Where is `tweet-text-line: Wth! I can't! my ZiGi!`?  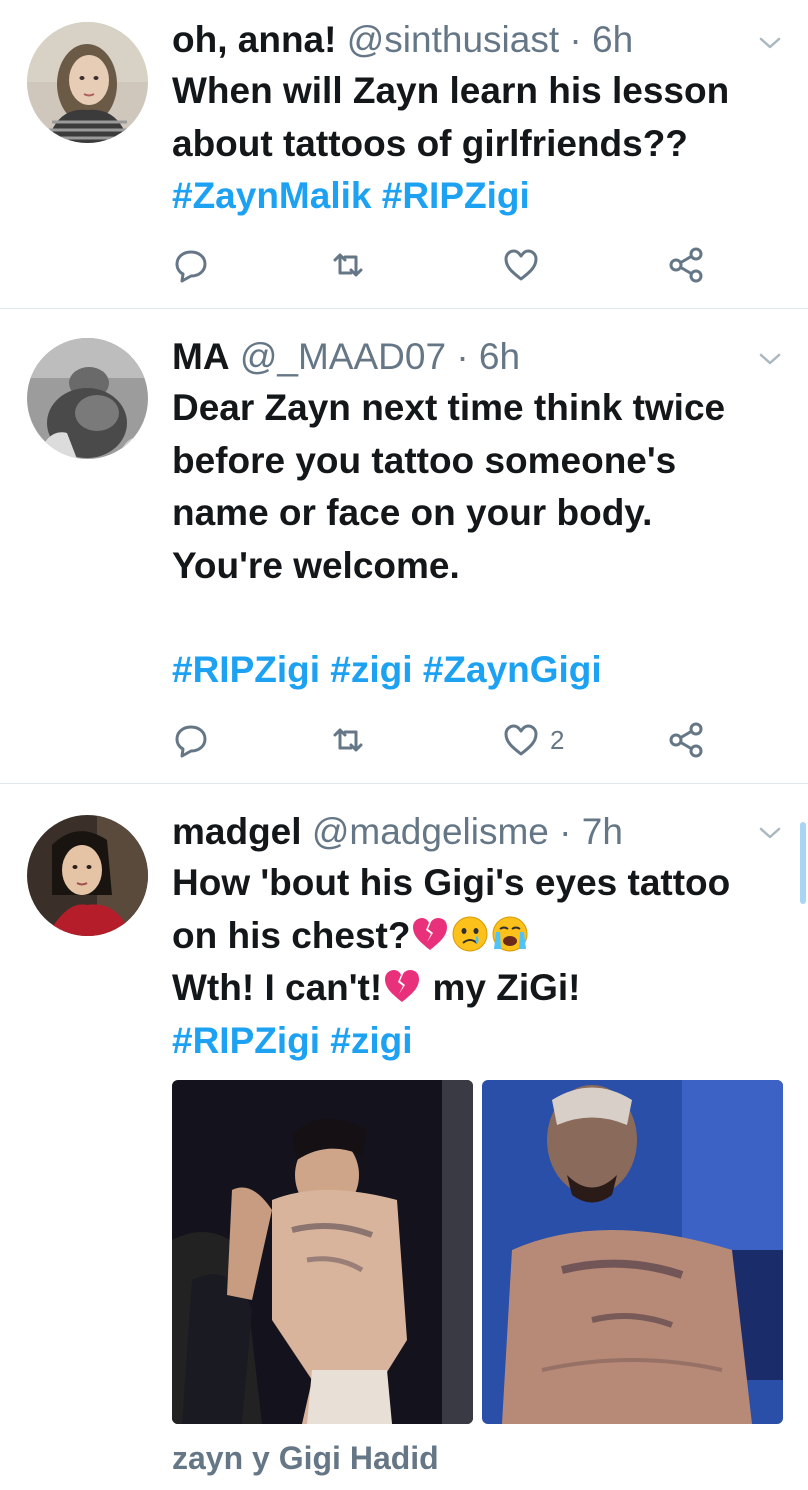
tweet-text-line: Wth! I can't! my ZiGi! is located at coordinates (472, 988).